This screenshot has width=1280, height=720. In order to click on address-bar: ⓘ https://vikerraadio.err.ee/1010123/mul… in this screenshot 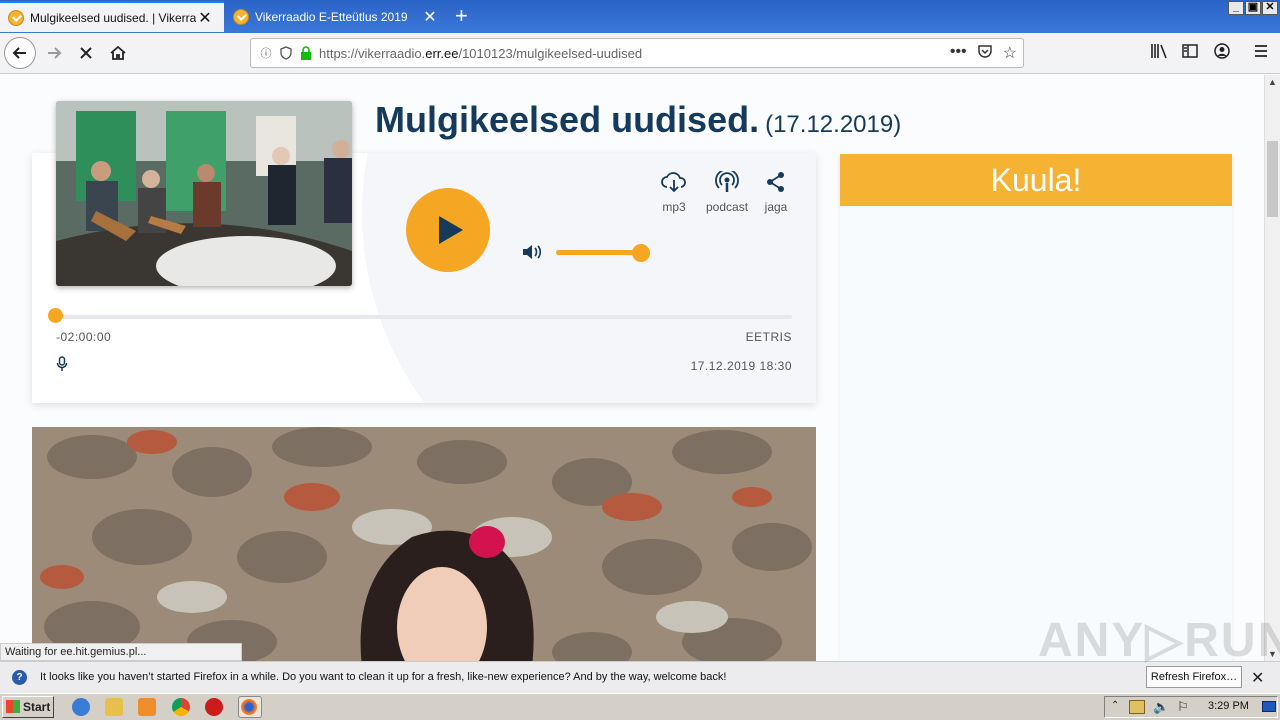, I will do `click(637, 53)`.